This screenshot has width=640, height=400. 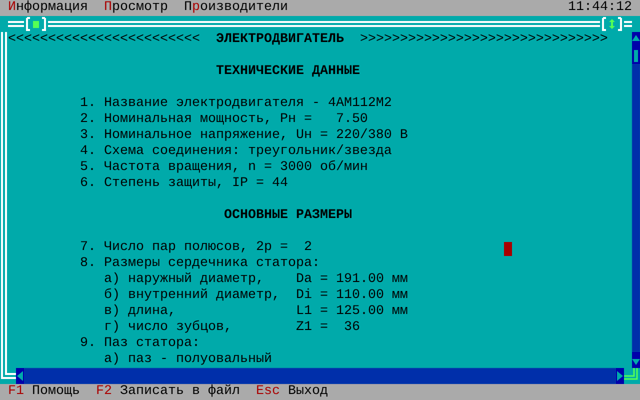 What do you see at coordinates (256, 280) in the screenshot?
I see `list-item-text: а) наружный диаметр, Da = 191.00 мм` at bounding box center [256, 280].